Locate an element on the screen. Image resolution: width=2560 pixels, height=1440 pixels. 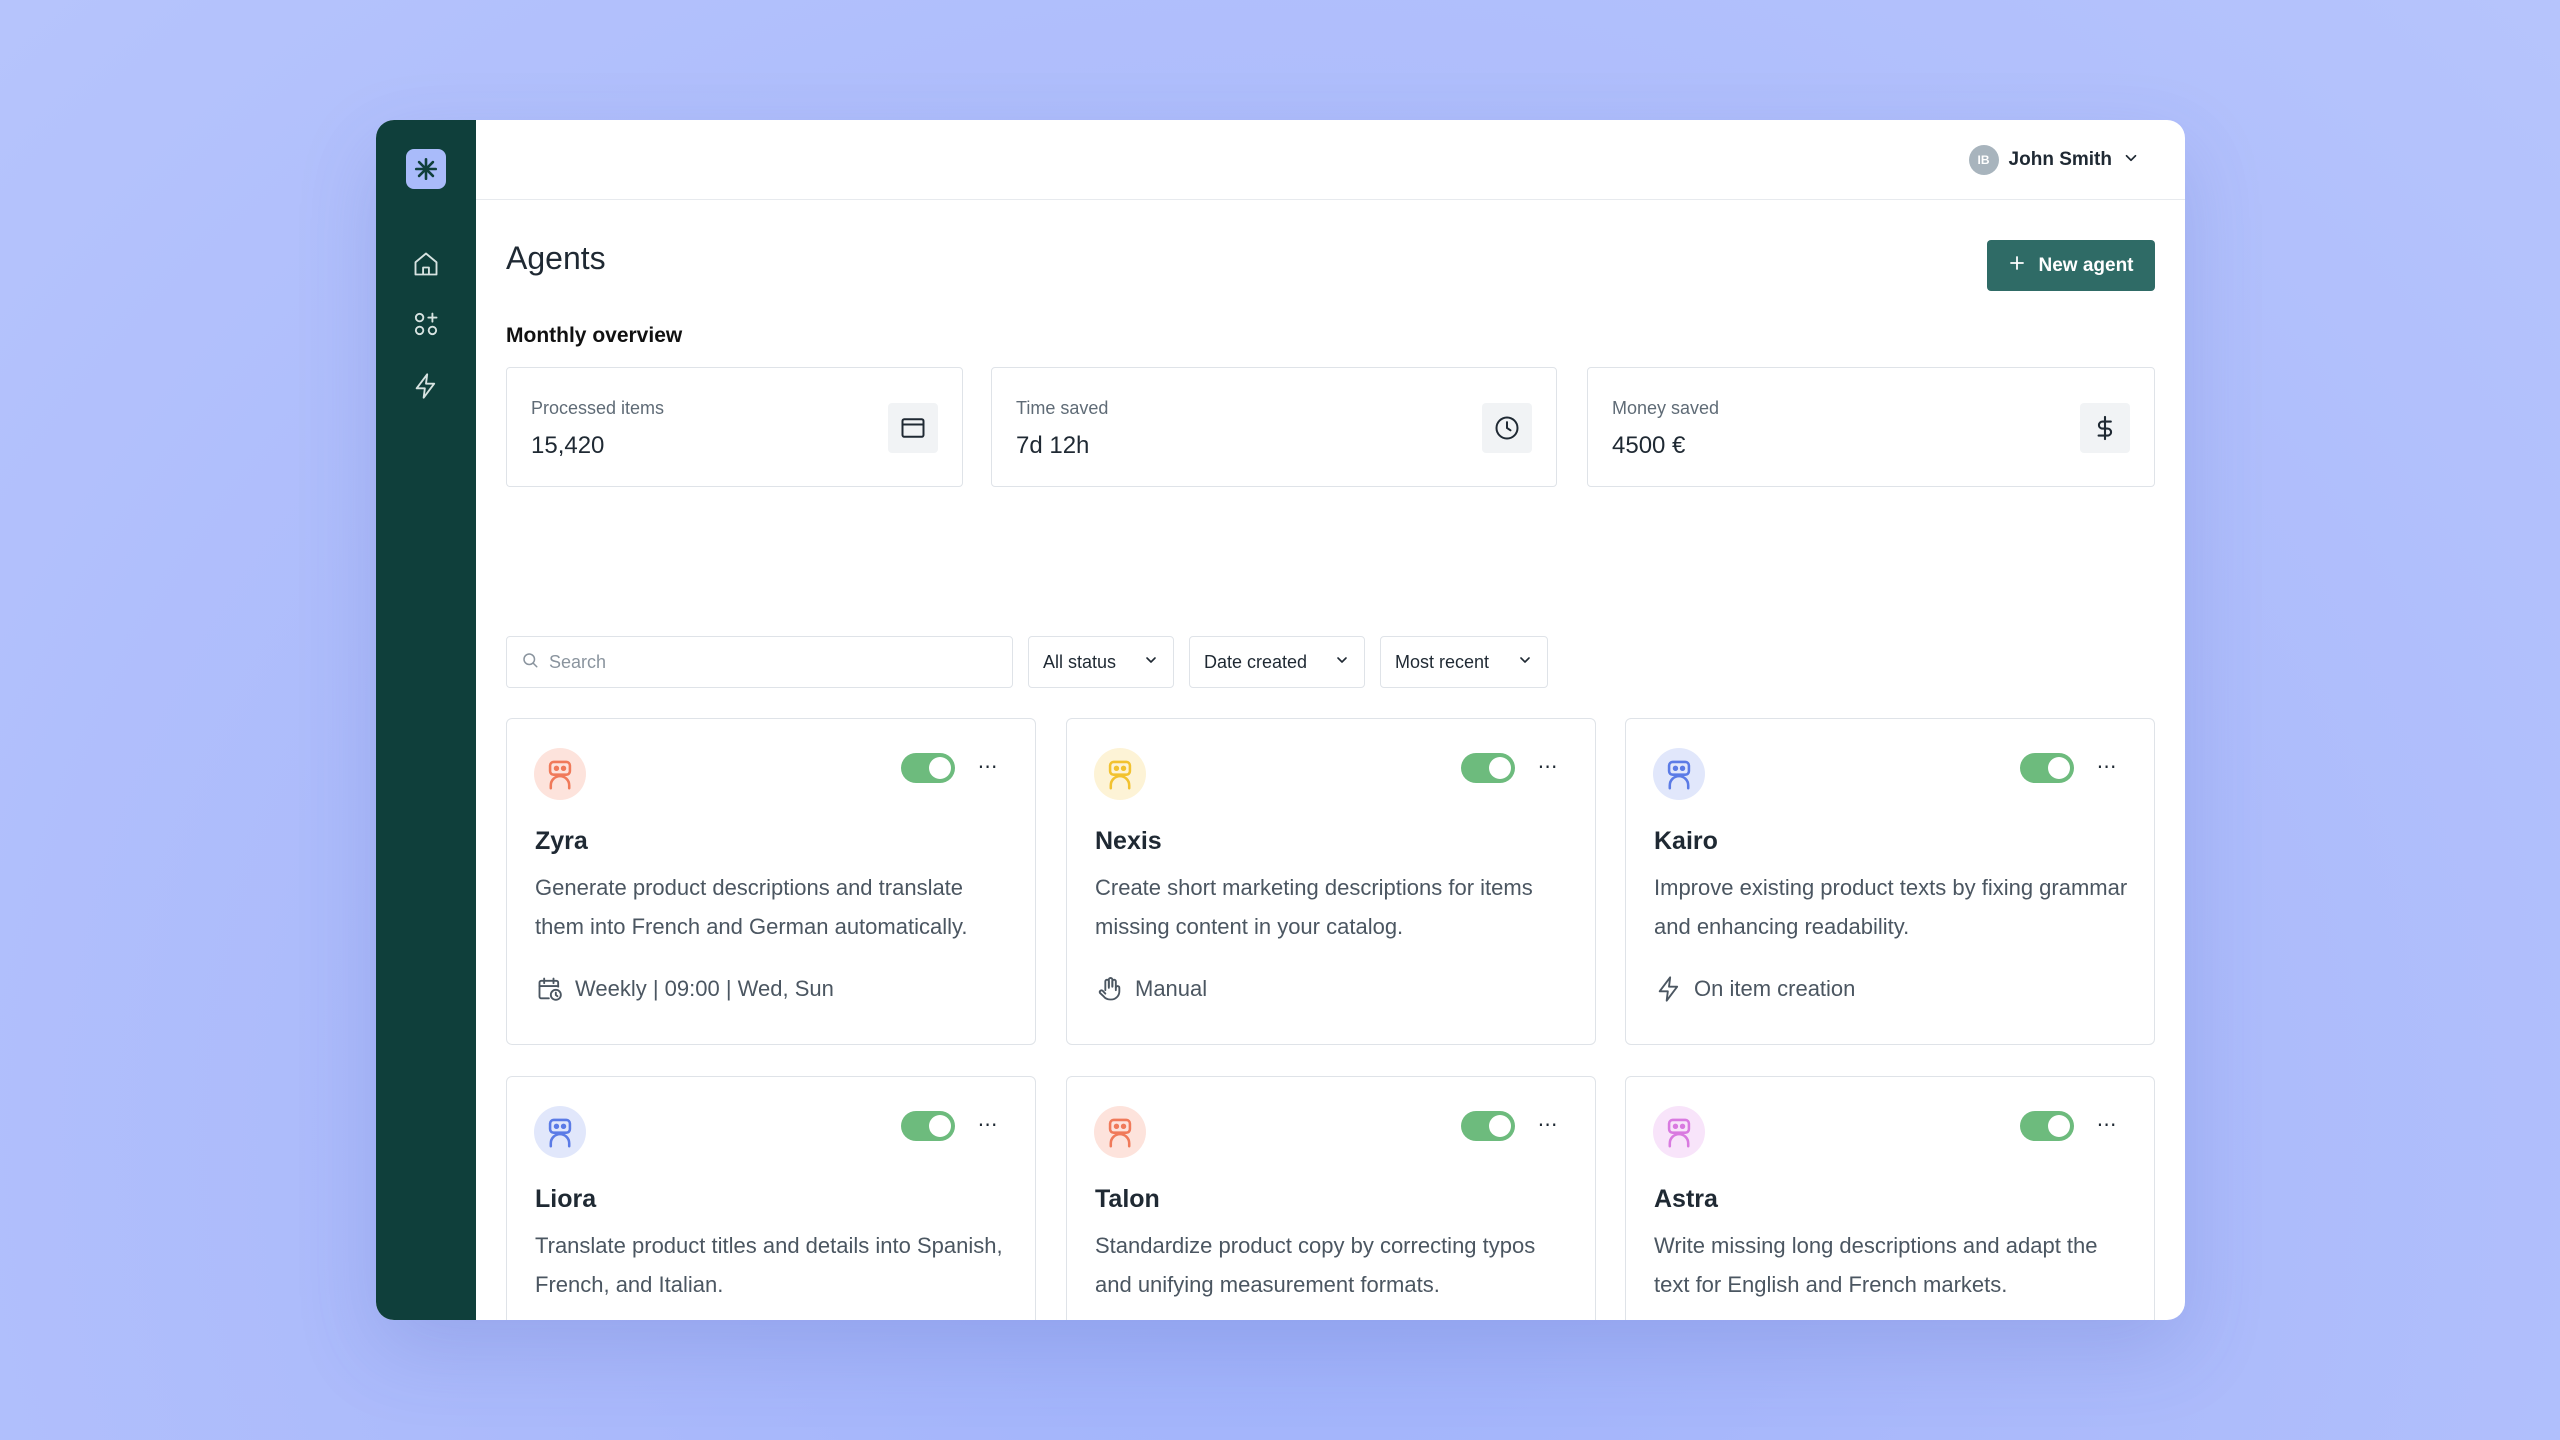
stat-value: 4500 € is located at coordinates (1649, 445).